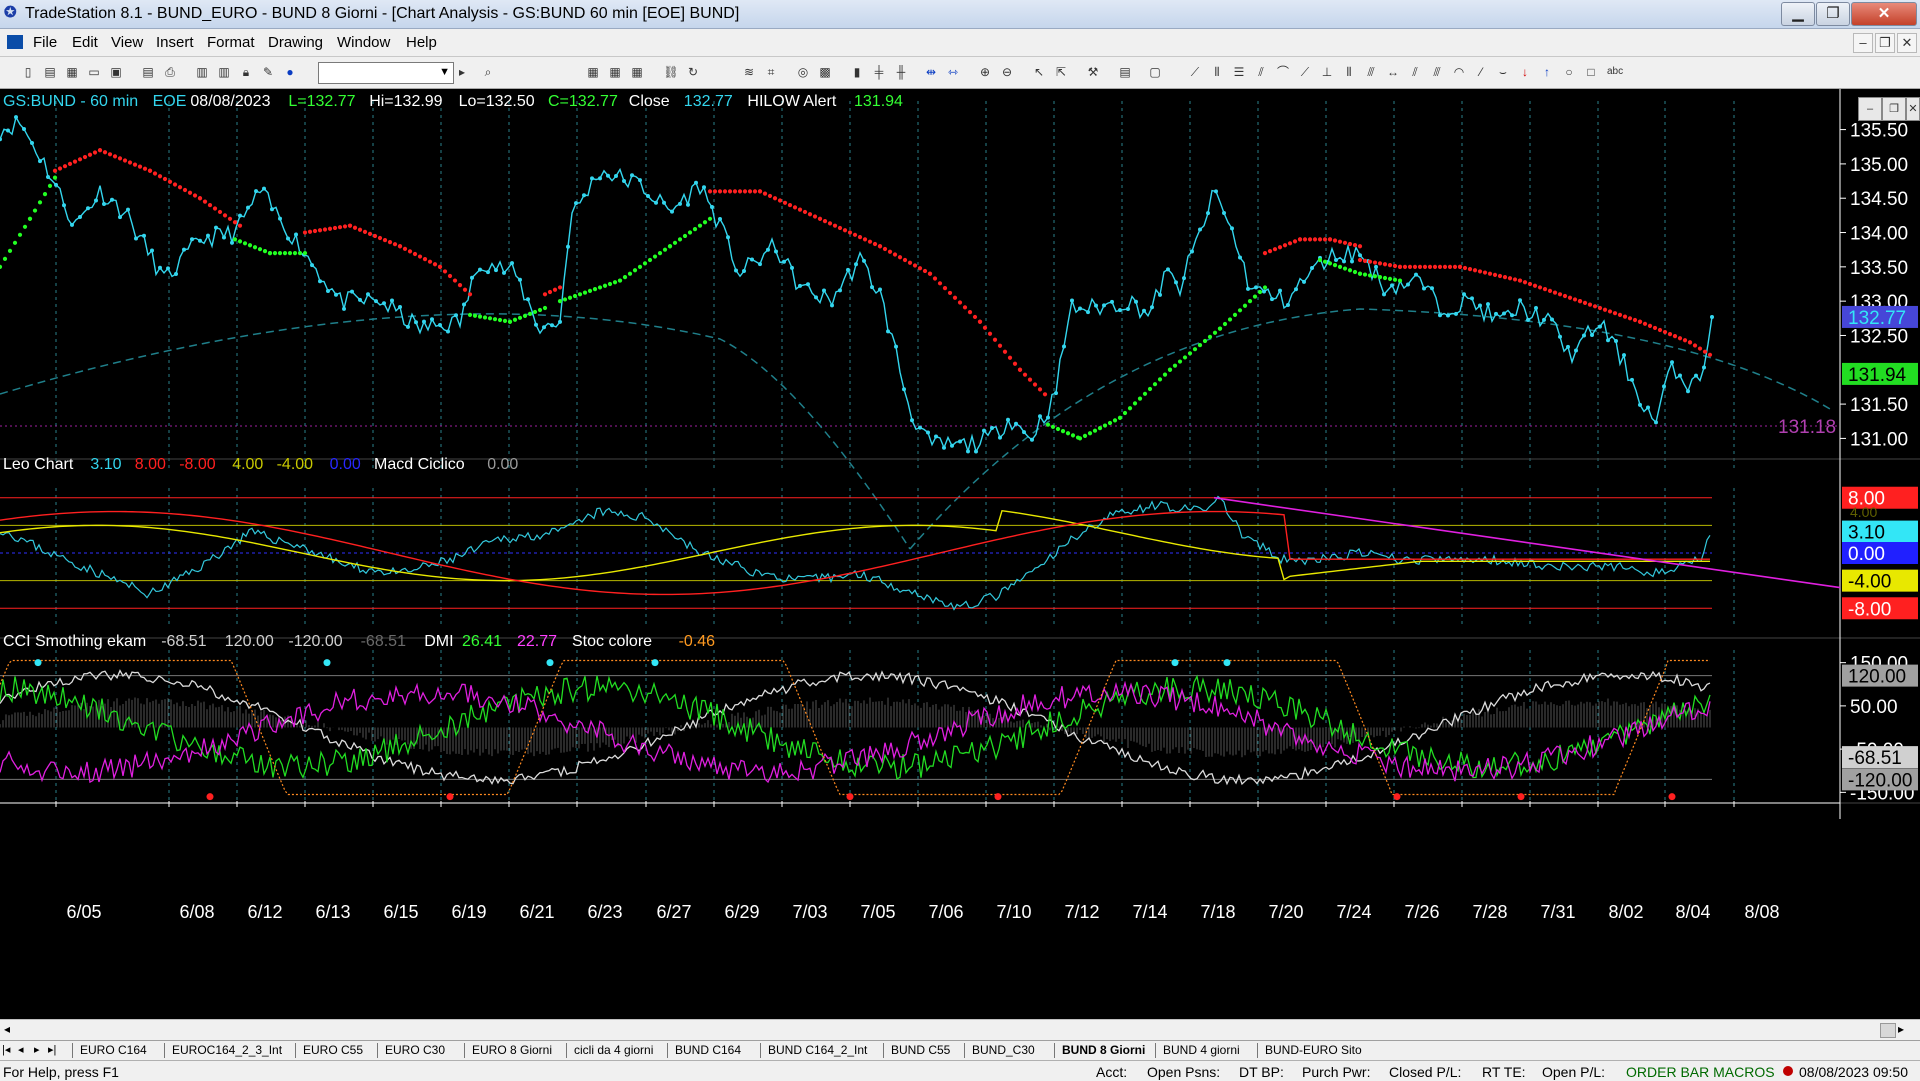  I want to click on text-icon: abc, so click(1615, 72).